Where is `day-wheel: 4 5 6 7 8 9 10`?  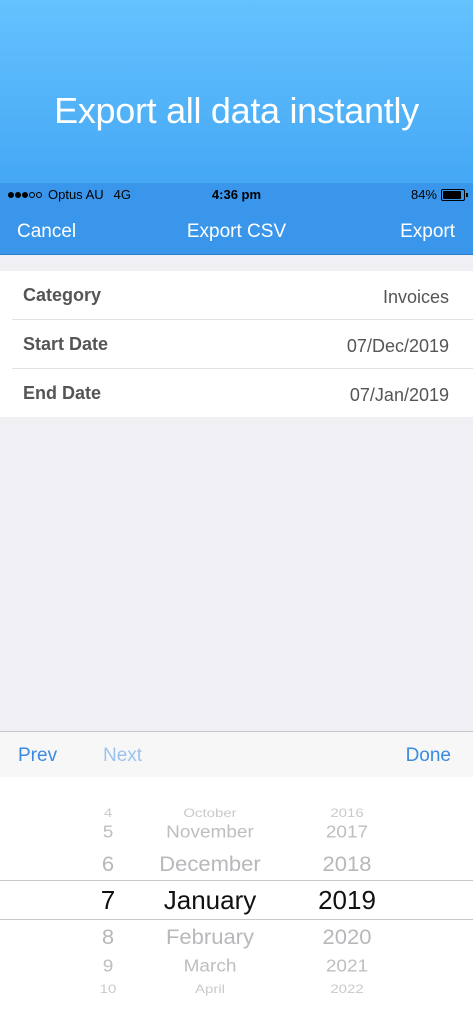
day-wheel: 4 5 6 7 8 9 10 is located at coordinates (108, 900).